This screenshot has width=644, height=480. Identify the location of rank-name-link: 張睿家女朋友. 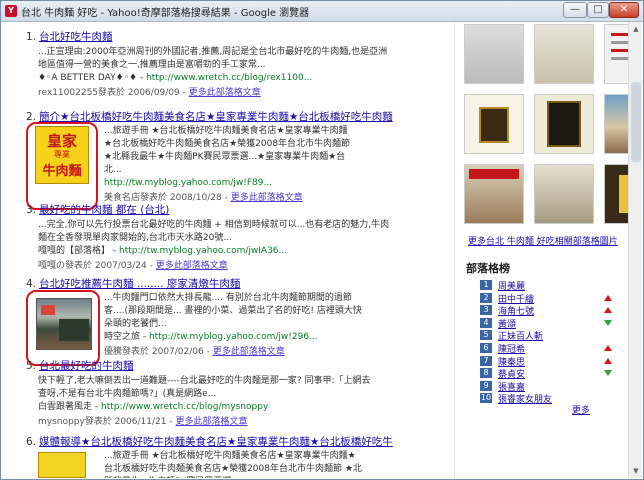
(525, 398).